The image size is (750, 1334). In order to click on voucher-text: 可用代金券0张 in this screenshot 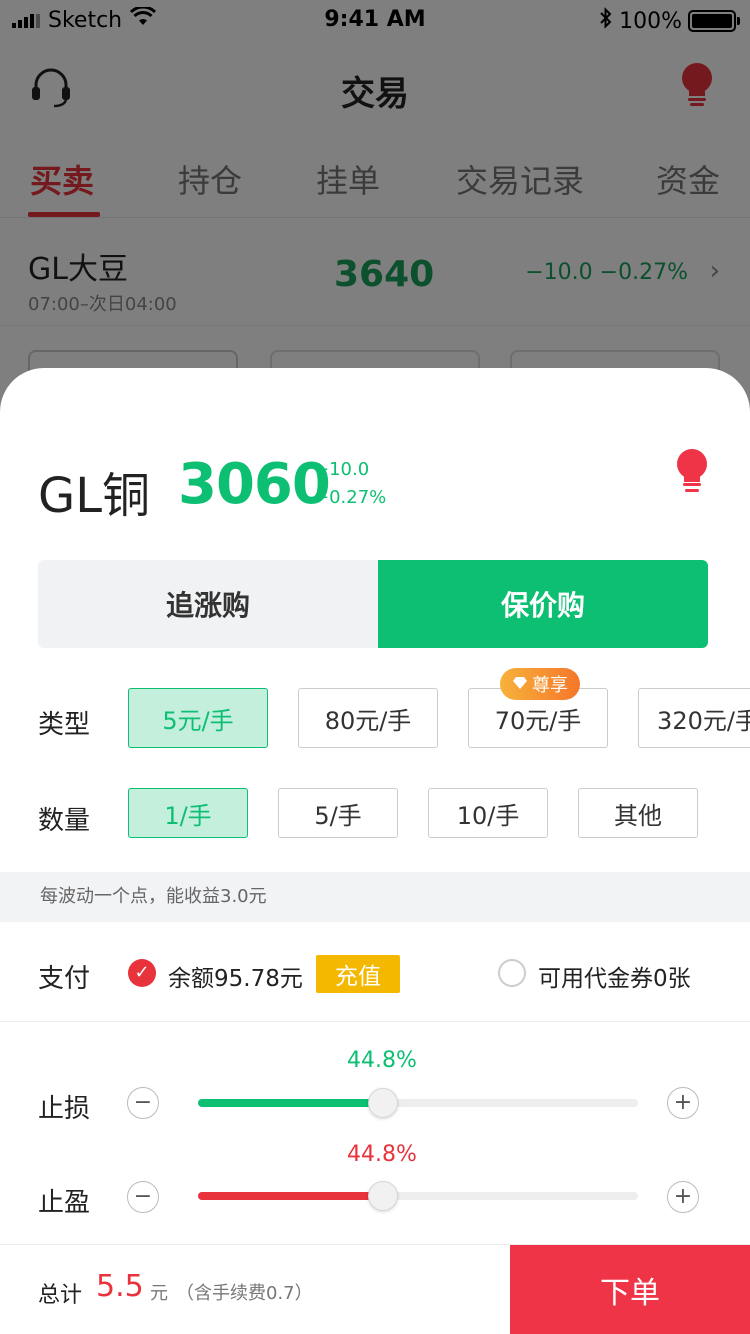, I will do `click(614, 979)`.